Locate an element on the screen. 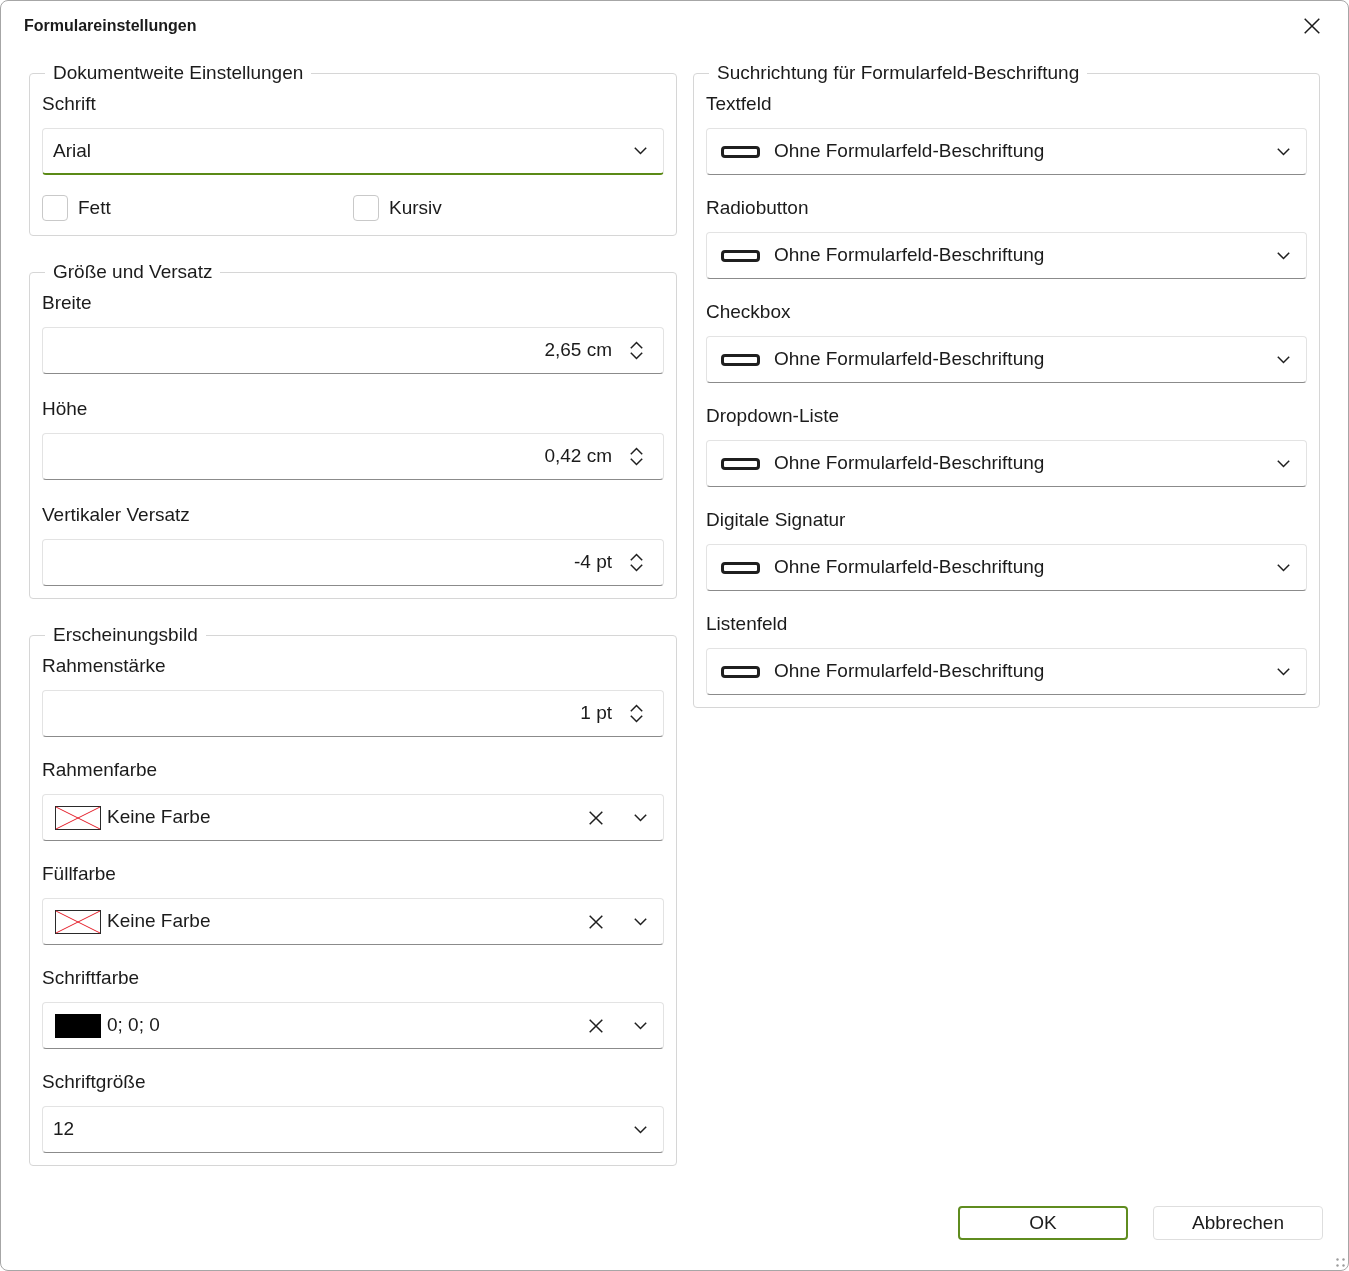  resize-grip-icon is located at coordinates (1340, 1262).